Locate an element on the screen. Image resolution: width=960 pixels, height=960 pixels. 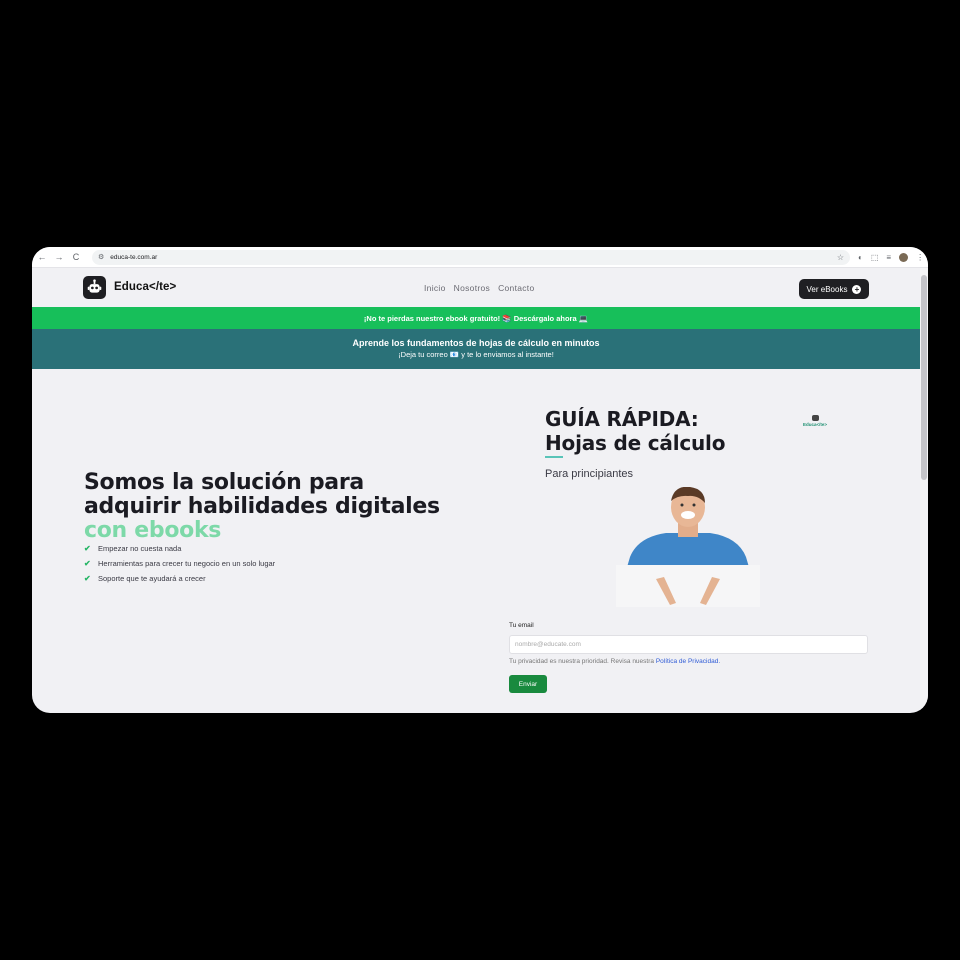
ver-ebooks-button: Ver eBooks + is located at coordinates (834, 289).